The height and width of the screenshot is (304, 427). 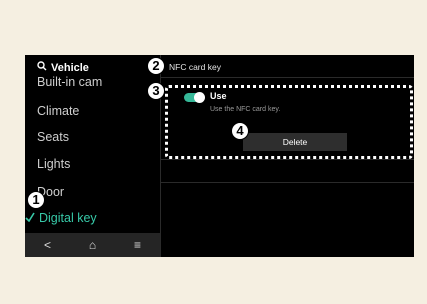 I want to click on callout-2: 2, so click(x=156, y=66).